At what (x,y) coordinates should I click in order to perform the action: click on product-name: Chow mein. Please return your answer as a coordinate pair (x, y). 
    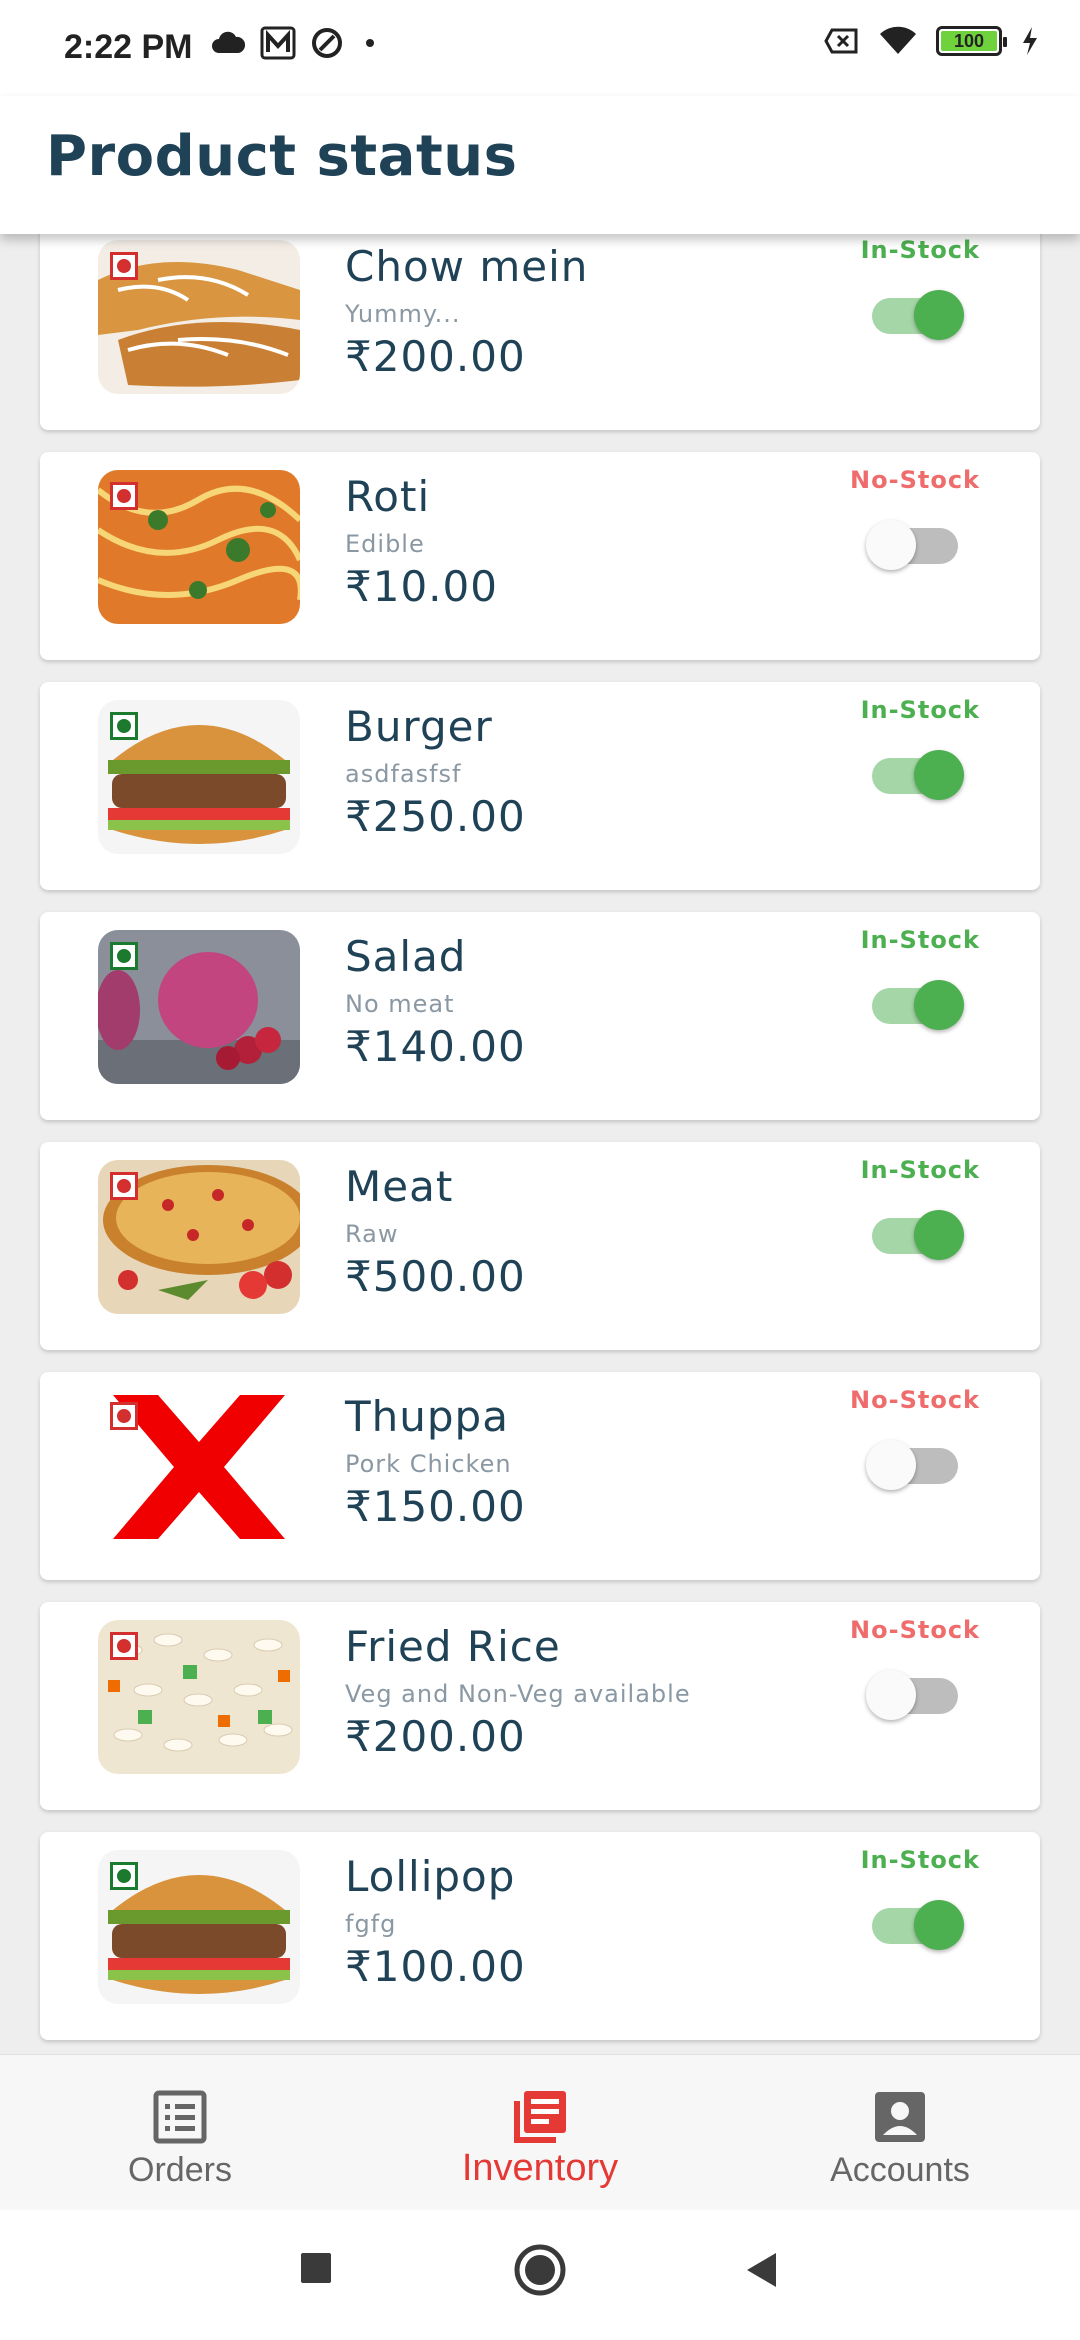
    Looking at the image, I should click on (467, 266).